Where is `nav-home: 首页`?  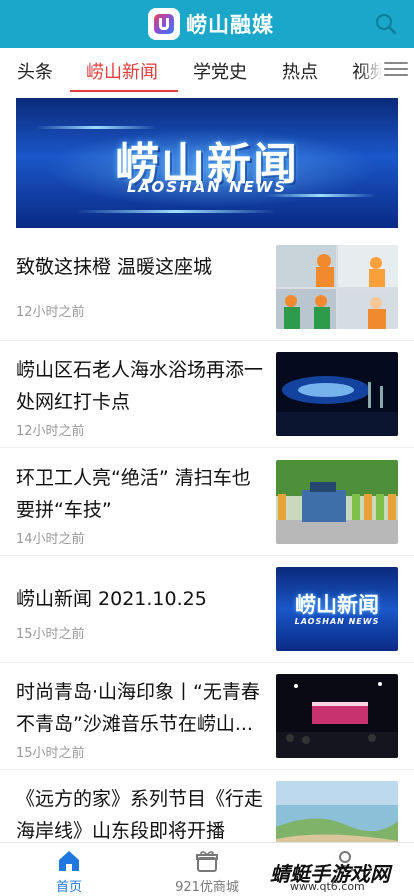 nav-home: 首页 is located at coordinates (69, 869).